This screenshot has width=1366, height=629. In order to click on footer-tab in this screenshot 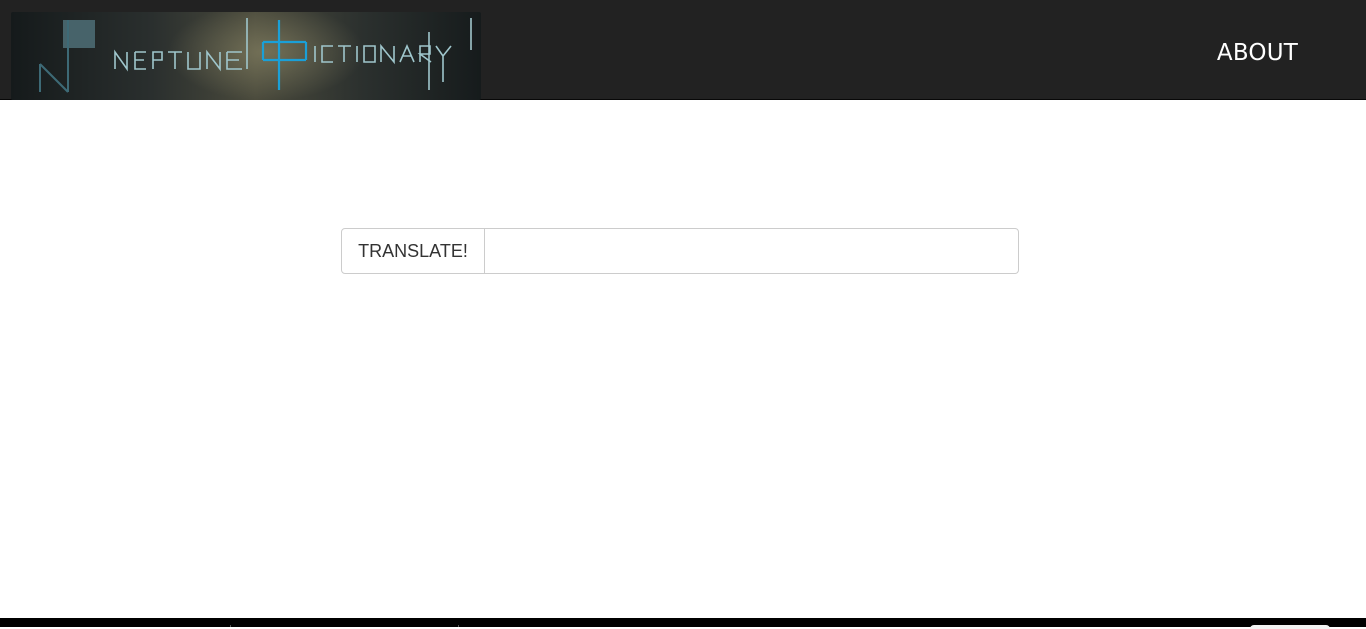, I will do `click(1290, 627)`.